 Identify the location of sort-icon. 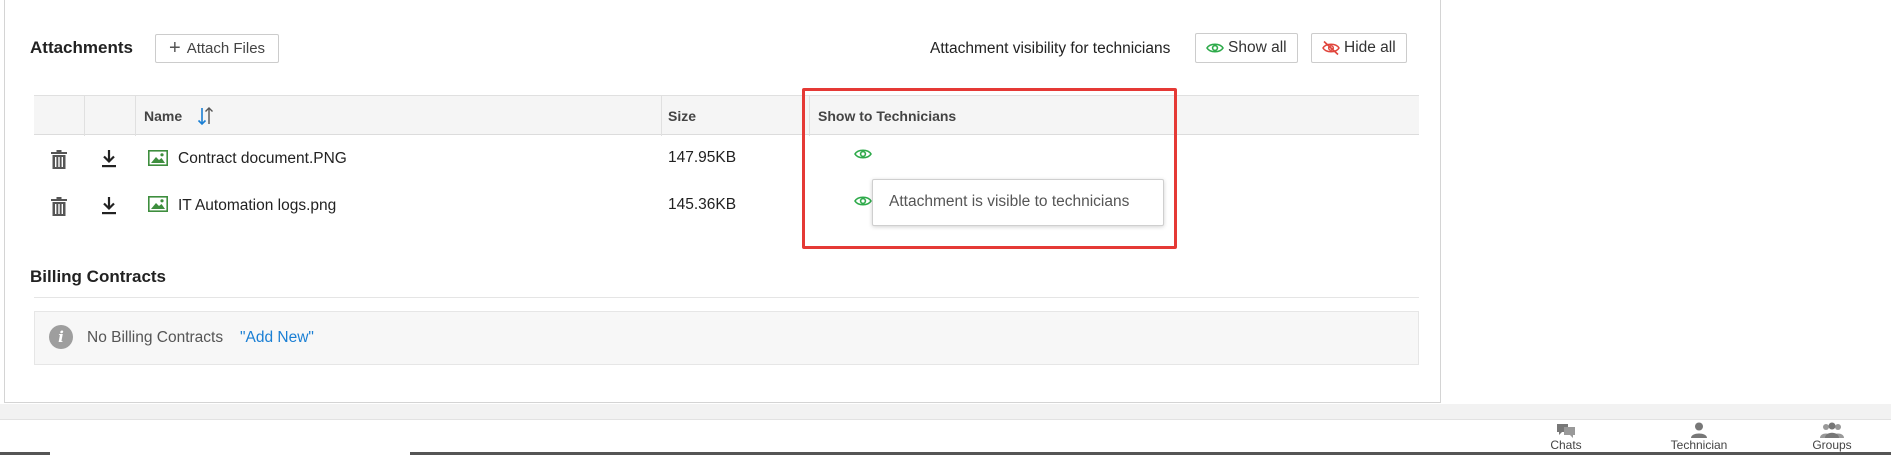
(206, 116).